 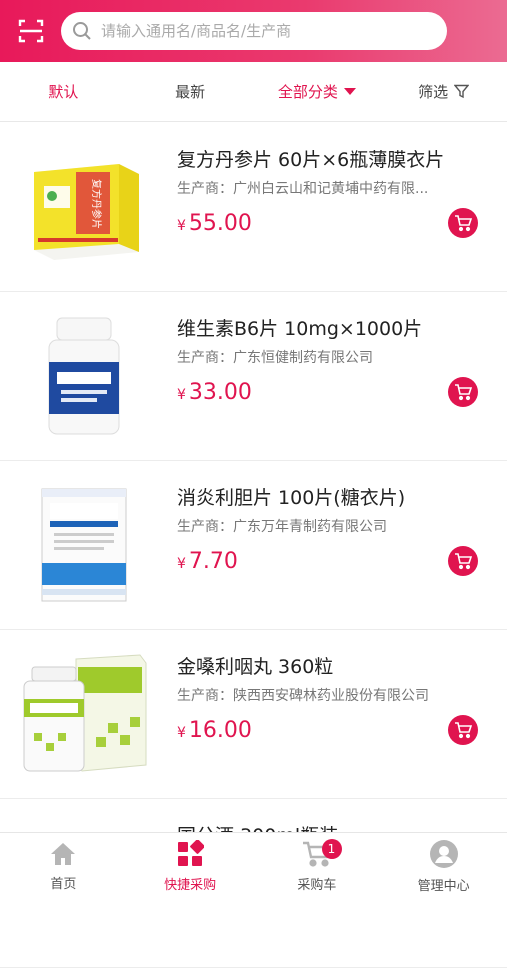 What do you see at coordinates (332, 158) in the screenshot?
I see `product-name: 复方丹参片 60片×6瓶薄膜衣片` at bounding box center [332, 158].